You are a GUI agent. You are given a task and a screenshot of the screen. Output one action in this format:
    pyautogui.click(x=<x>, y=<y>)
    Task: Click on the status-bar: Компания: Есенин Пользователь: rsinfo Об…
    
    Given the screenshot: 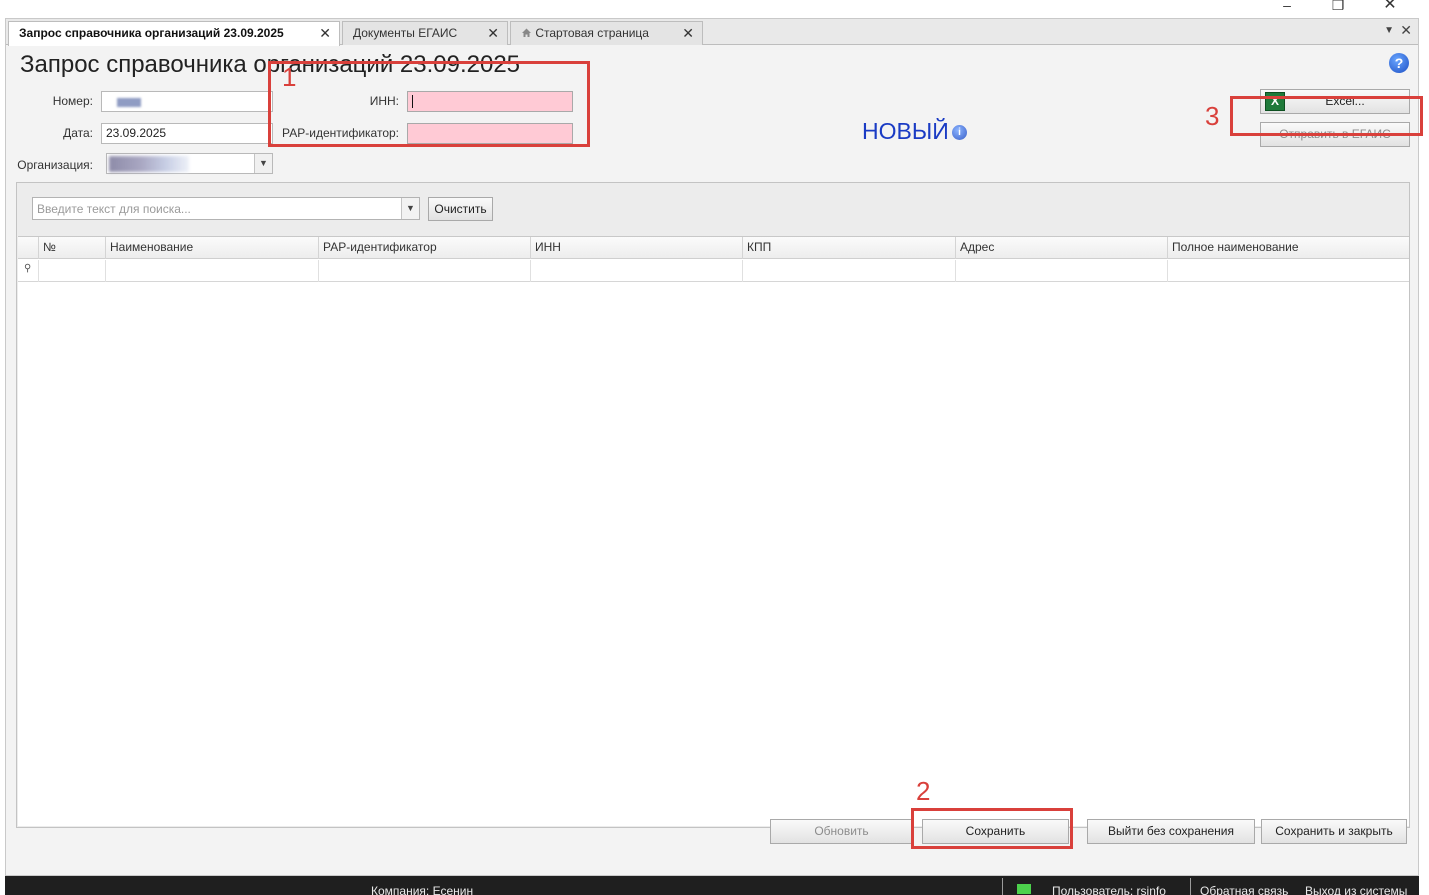 What is the action you would take?
    pyautogui.click(x=712, y=885)
    